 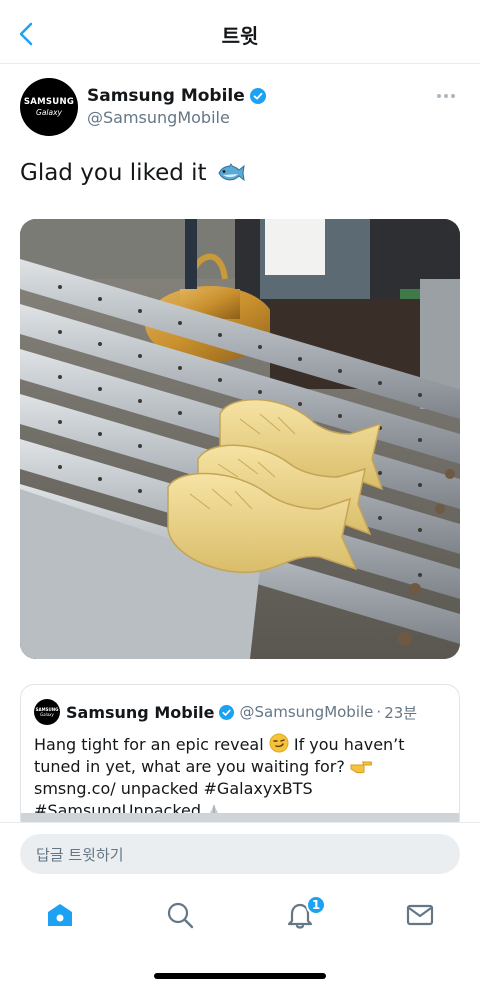 What do you see at coordinates (180, 915) in the screenshot?
I see `search-icon` at bounding box center [180, 915].